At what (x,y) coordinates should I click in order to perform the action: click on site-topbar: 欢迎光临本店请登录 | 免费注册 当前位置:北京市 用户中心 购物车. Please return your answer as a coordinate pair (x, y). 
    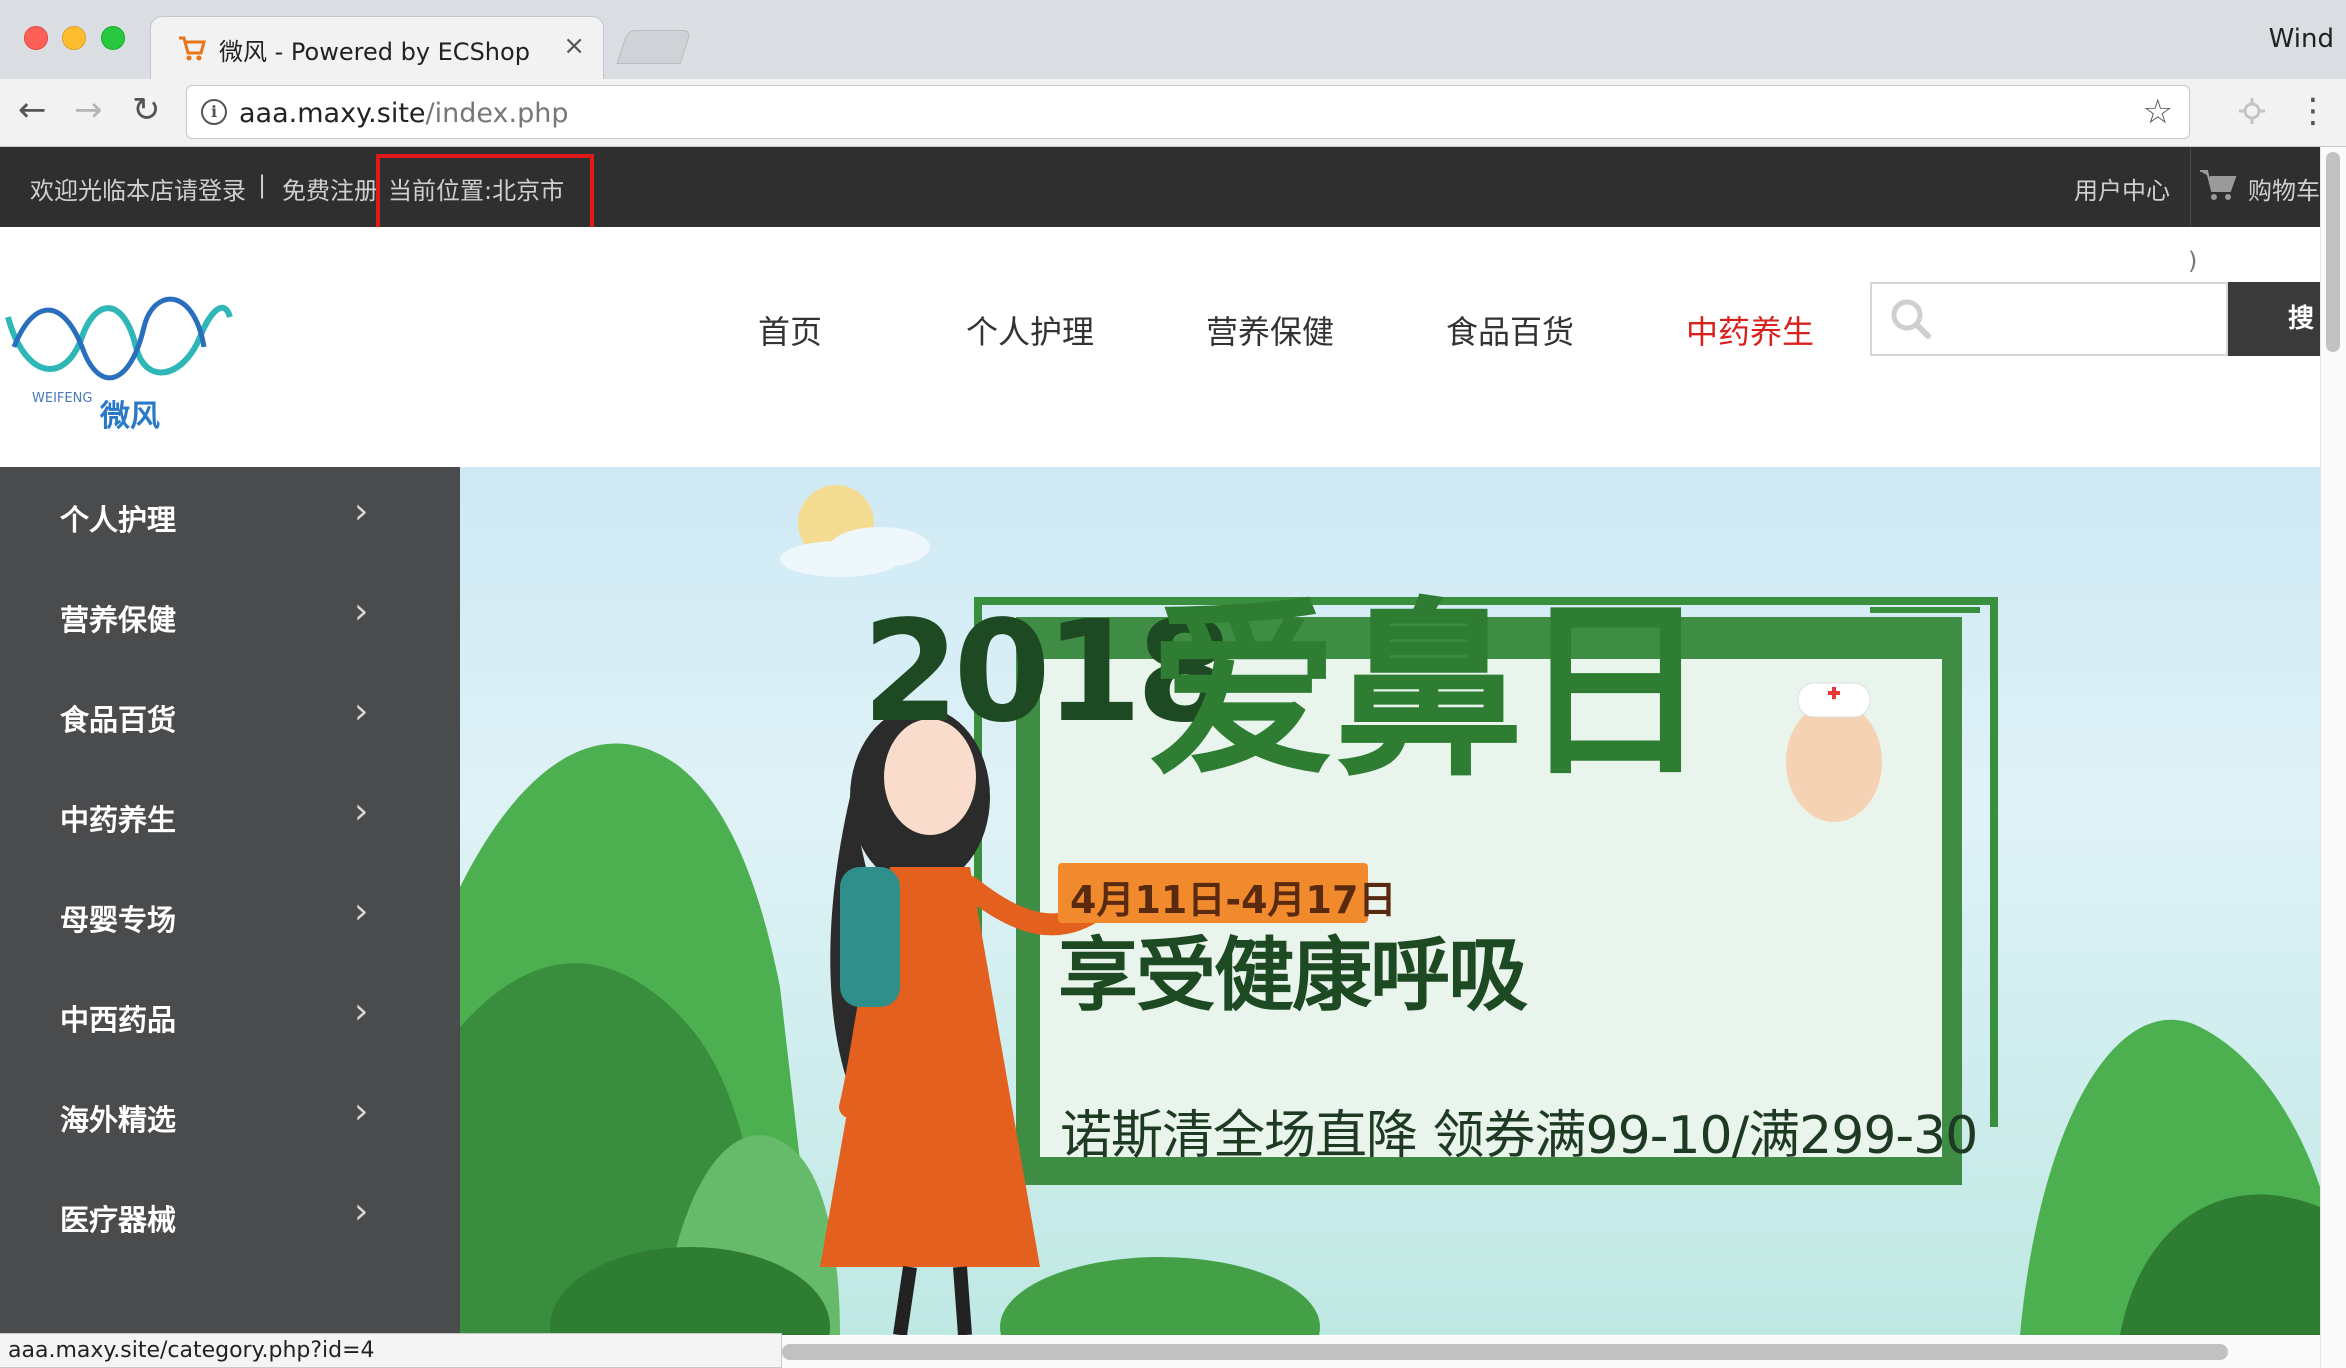
    Looking at the image, I should click on (1160, 187).